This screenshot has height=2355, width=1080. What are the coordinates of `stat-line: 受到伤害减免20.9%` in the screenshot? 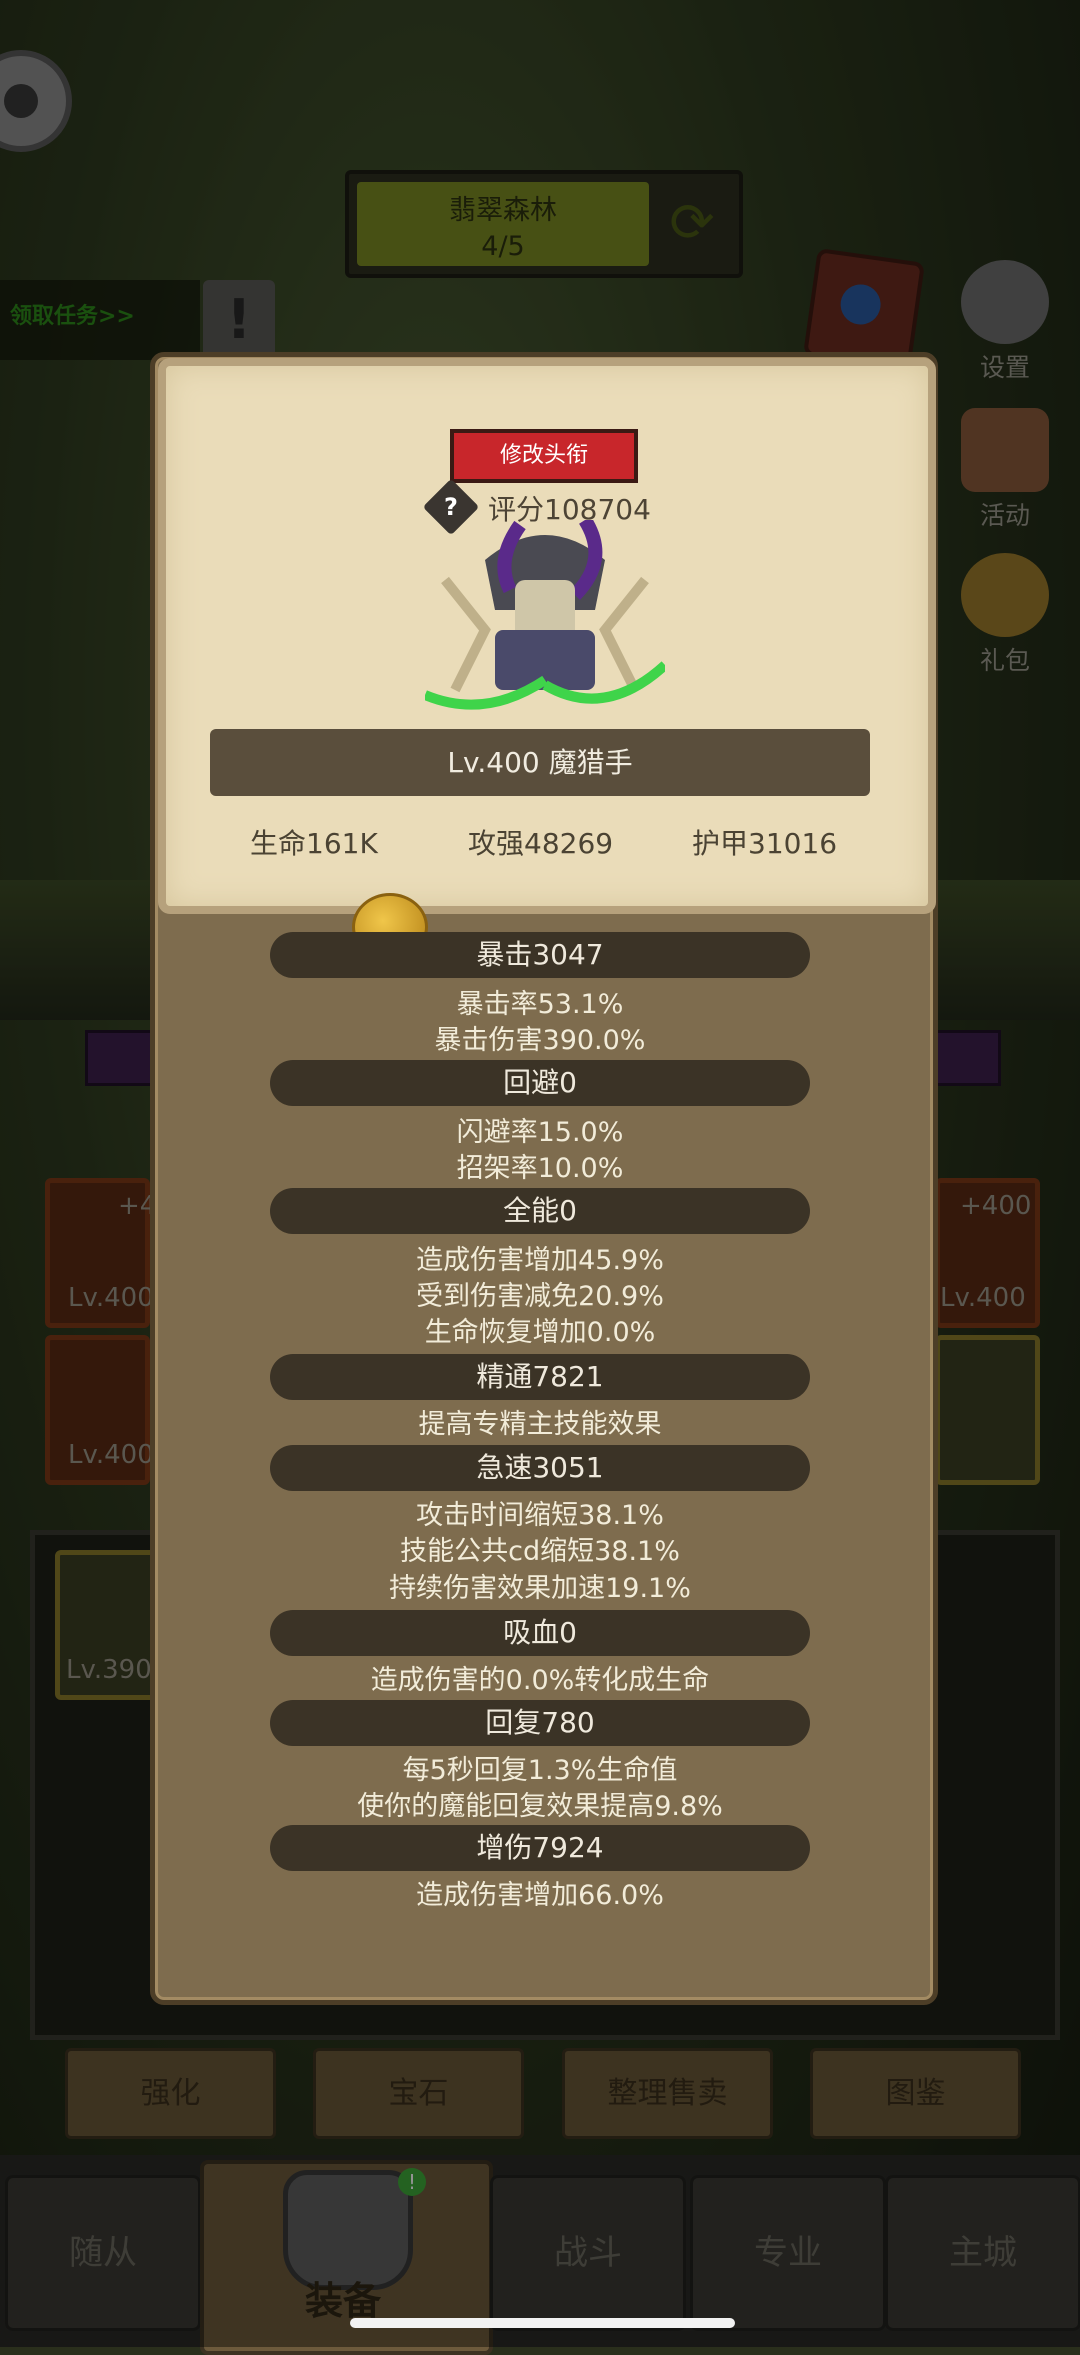 It's located at (540, 1296).